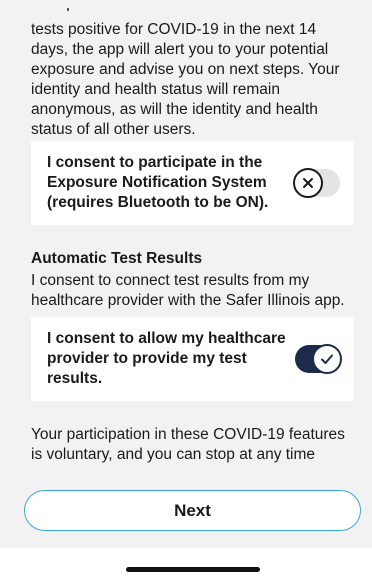 The height and width of the screenshot is (578, 372). I want to click on automatic-test-results-title: Automatic Test Results, so click(117, 258).